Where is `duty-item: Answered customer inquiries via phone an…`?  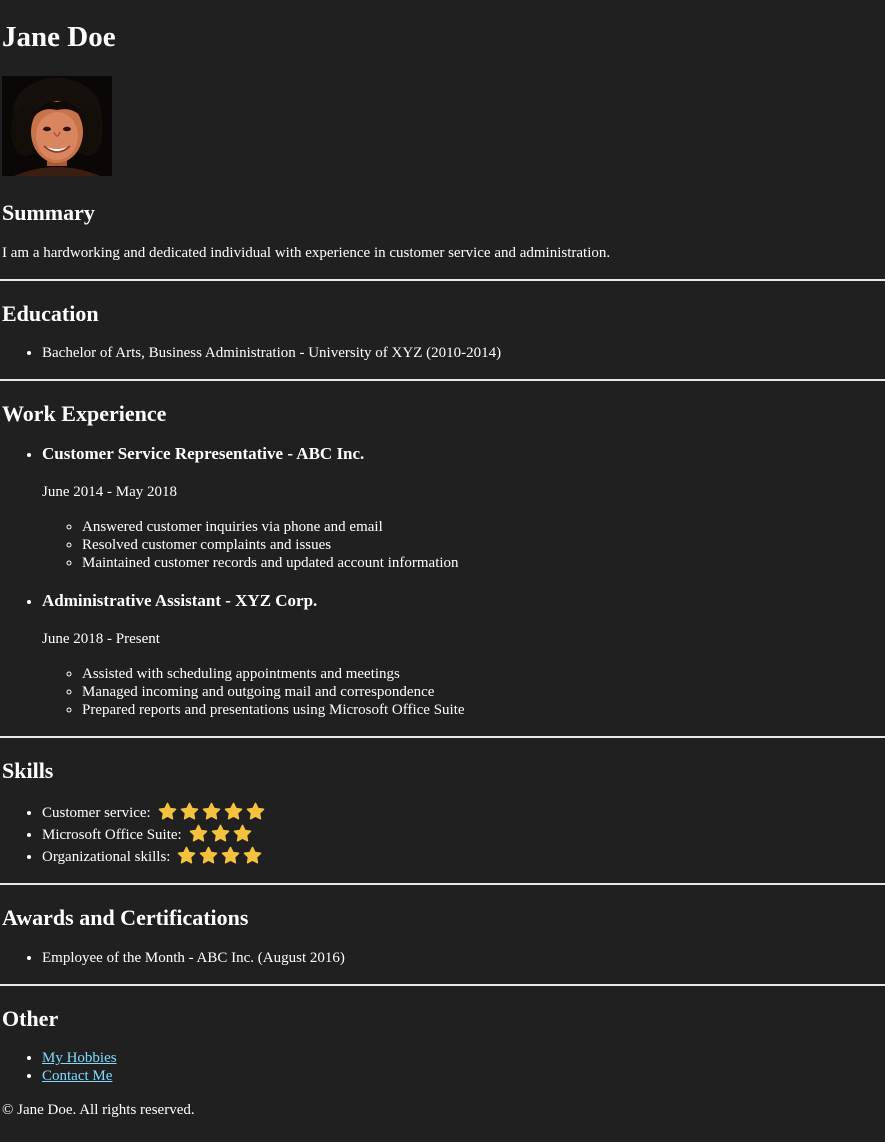
duty-item: Answered customer inquiries via phone an… is located at coordinates (482, 527).